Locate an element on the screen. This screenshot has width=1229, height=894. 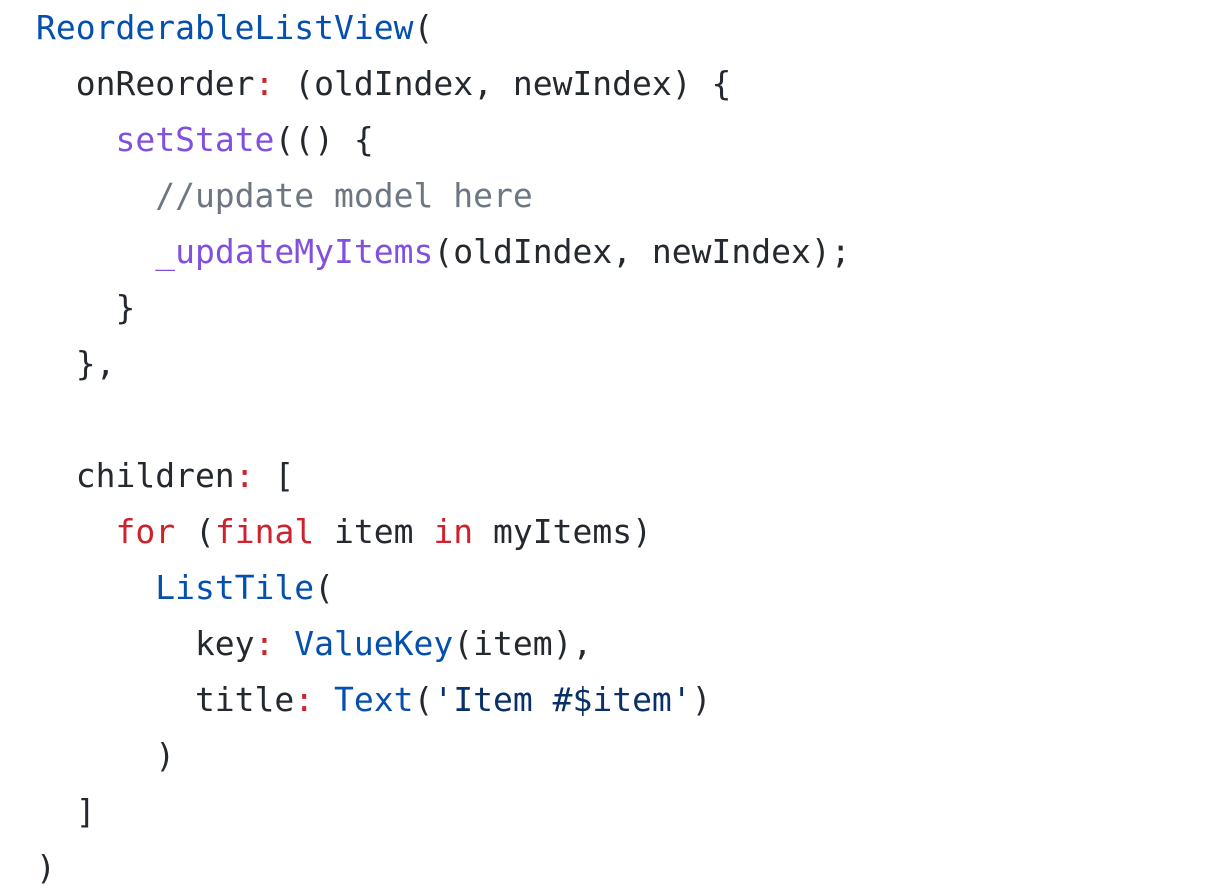
code-line: }, is located at coordinates (632, 367).